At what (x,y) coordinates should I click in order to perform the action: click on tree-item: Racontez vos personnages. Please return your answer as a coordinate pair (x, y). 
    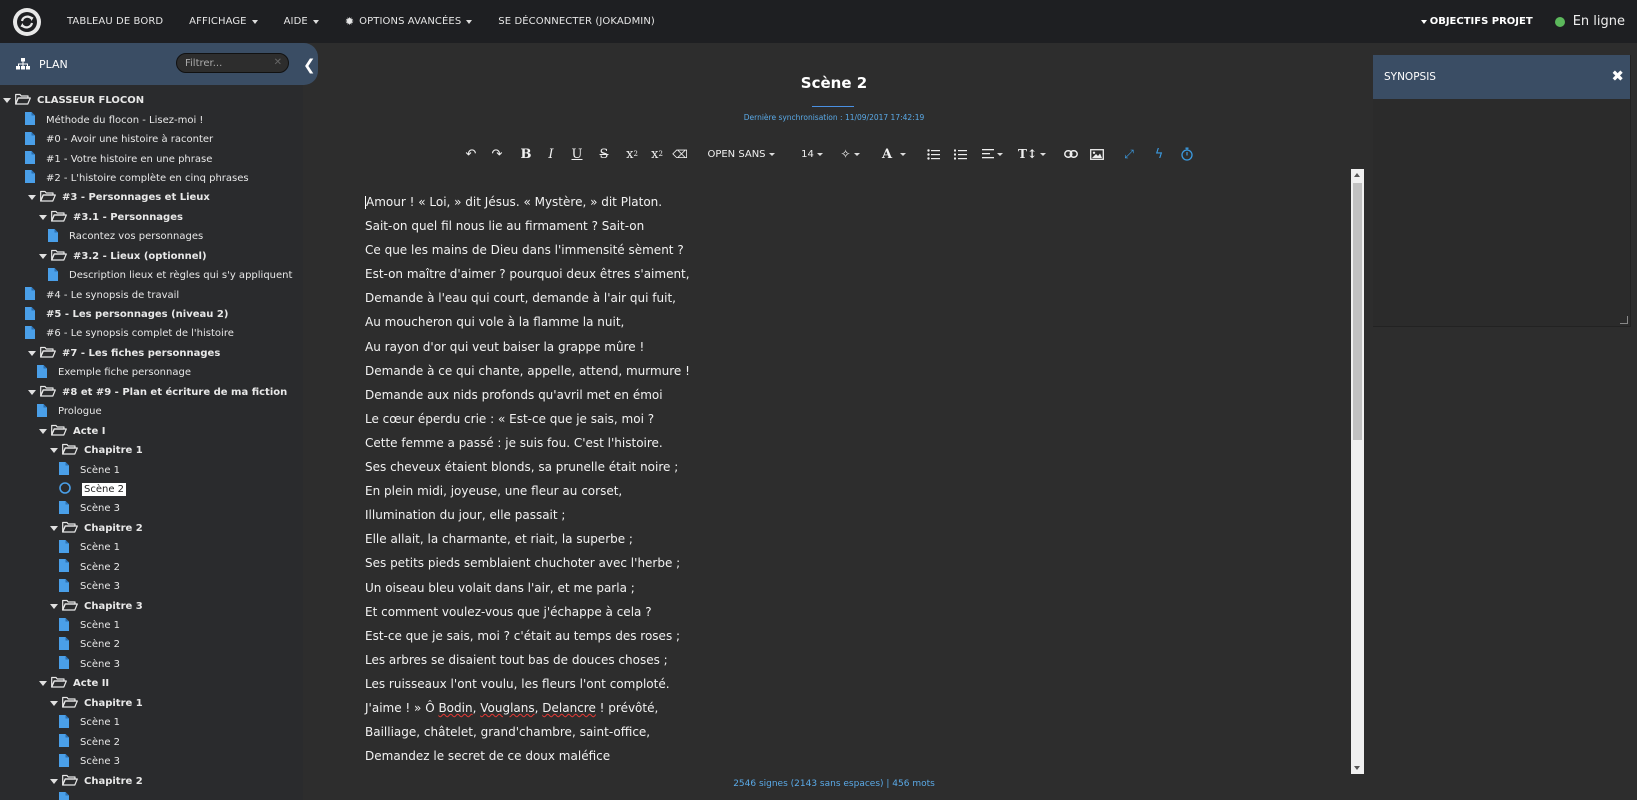
    Looking at the image, I should click on (151, 236).